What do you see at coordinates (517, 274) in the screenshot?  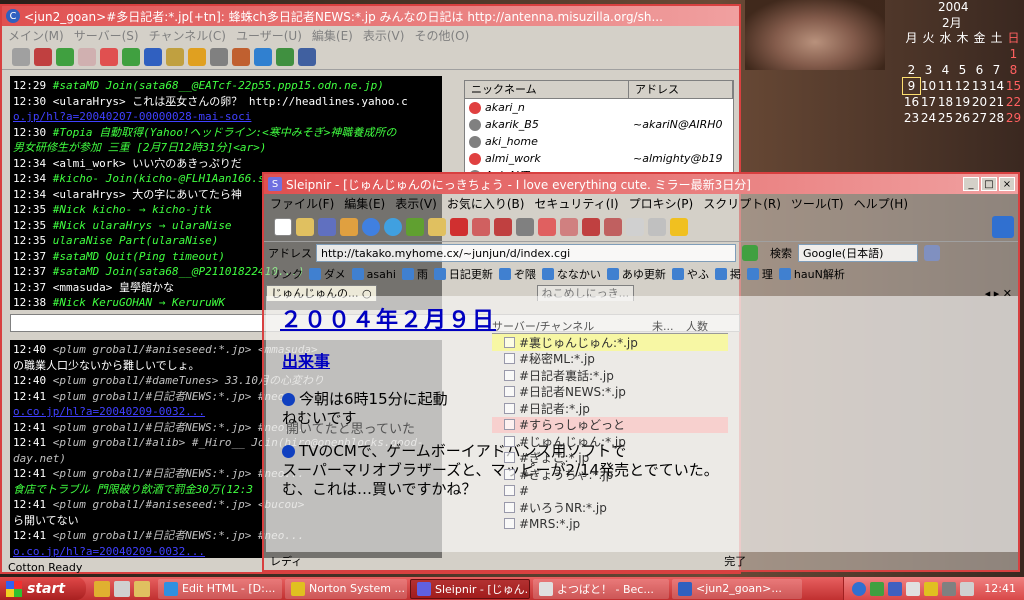 I see `link-item: ぞ隈` at bounding box center [517, 274].